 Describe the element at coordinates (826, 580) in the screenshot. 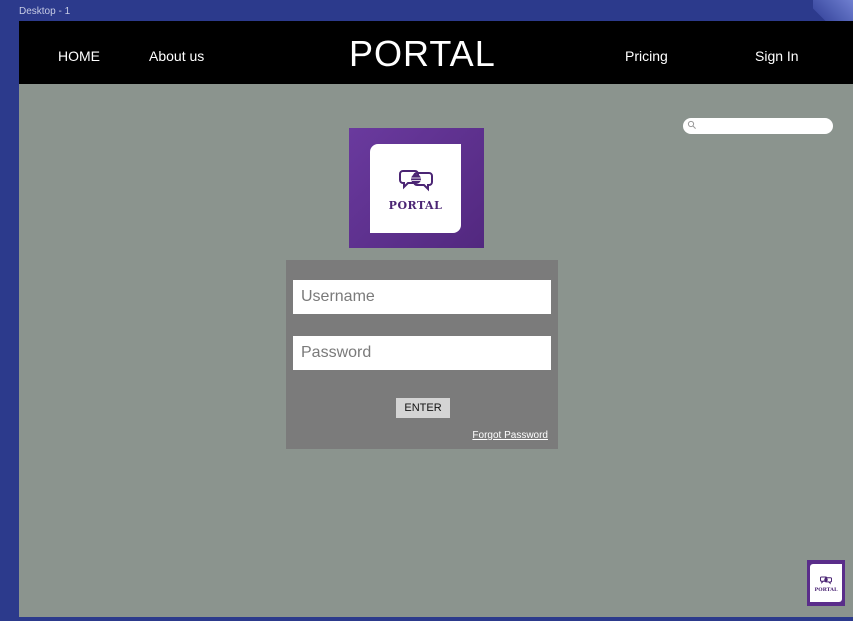

I see `small-speech-bubbles-icon` at that location.